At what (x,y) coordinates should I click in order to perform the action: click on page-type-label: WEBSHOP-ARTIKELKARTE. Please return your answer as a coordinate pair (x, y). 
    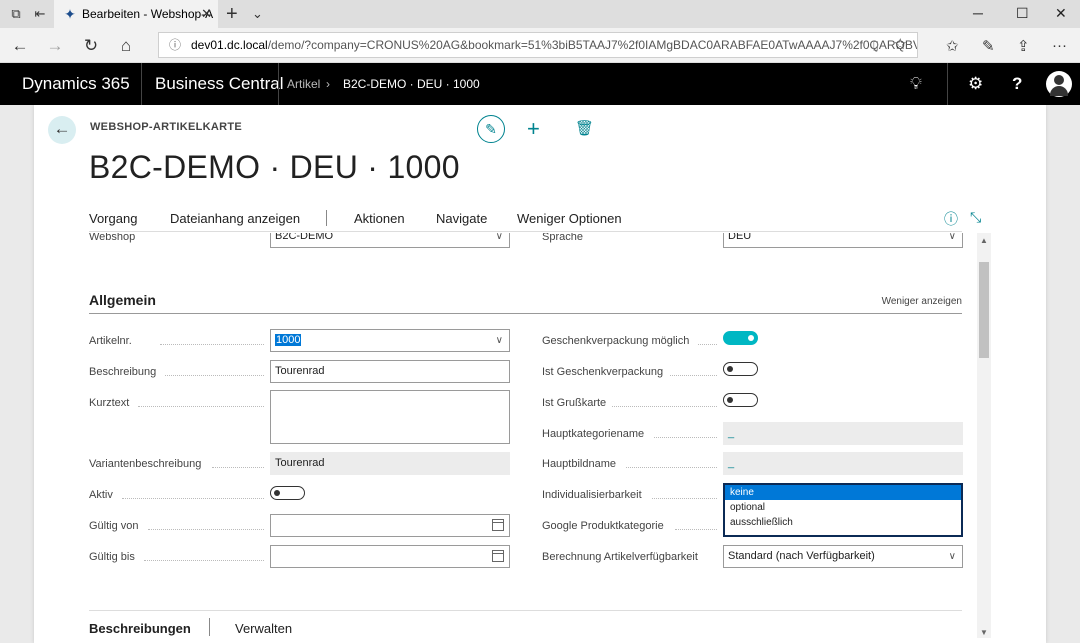
    Looking at the image, I should click on (166, 127).